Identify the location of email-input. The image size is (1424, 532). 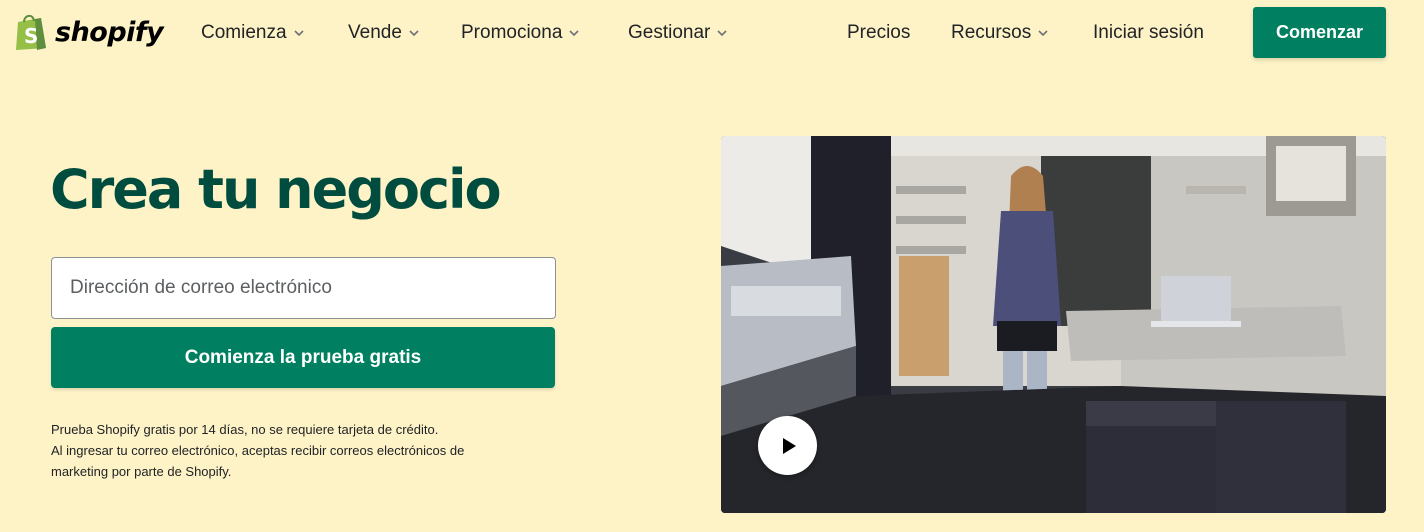
(303, 288).